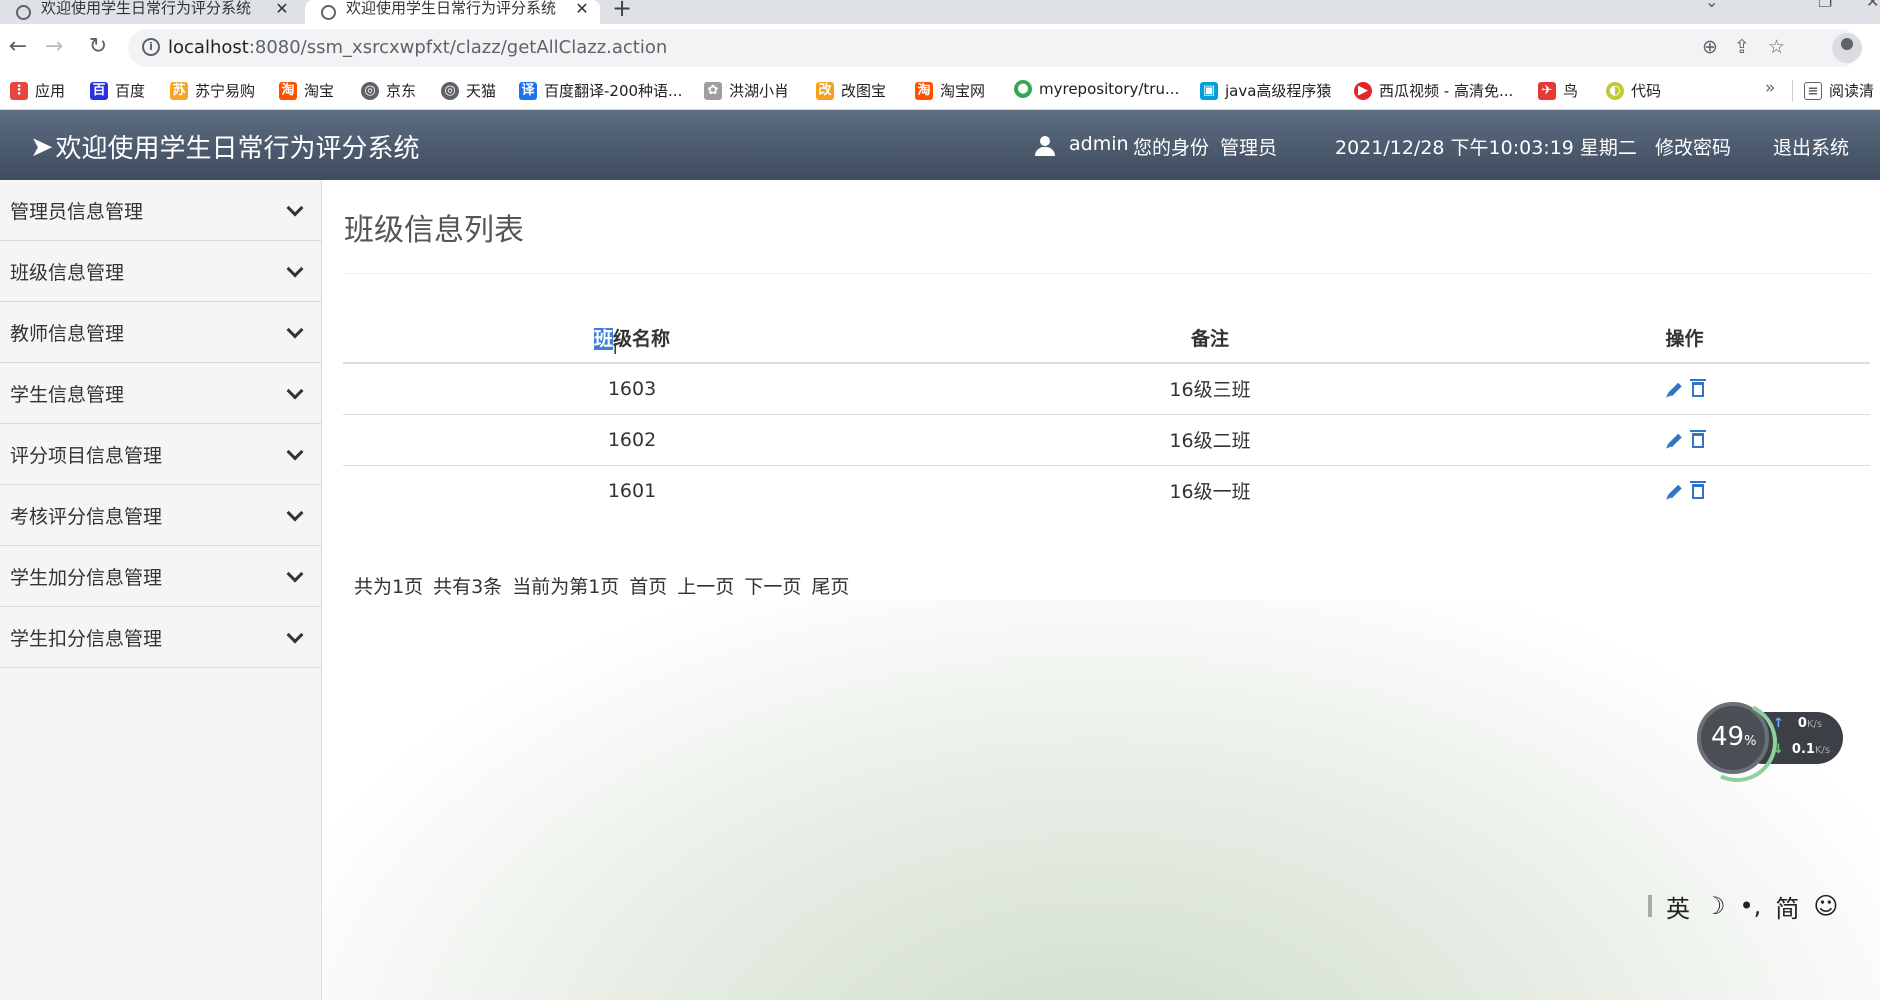 The height and width of the screenshot is (1000, 1880). I want to click on moon-icon: ☽, so click(1715, 906).